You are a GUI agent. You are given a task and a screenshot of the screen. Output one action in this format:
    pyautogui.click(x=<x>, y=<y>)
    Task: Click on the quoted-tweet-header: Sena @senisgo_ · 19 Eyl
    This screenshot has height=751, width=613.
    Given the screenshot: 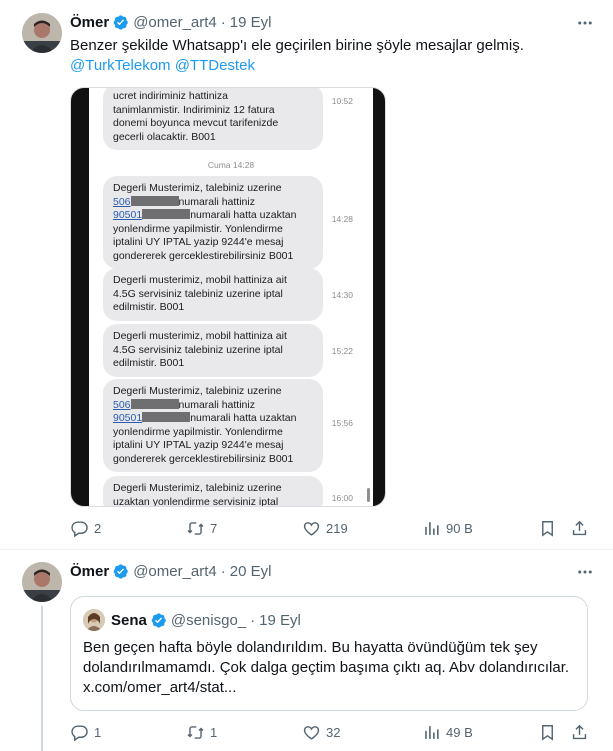 What is the action you would take?
    pyautogui.click(x=206, y=620)
    